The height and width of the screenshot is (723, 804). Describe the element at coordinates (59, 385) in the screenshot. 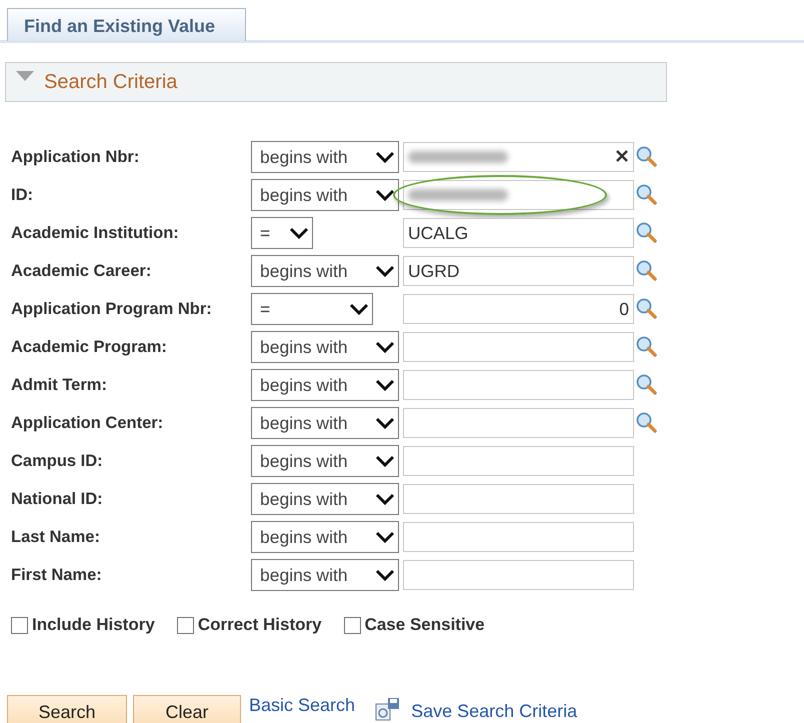

I see `field-label: Admit Term:` at that location.